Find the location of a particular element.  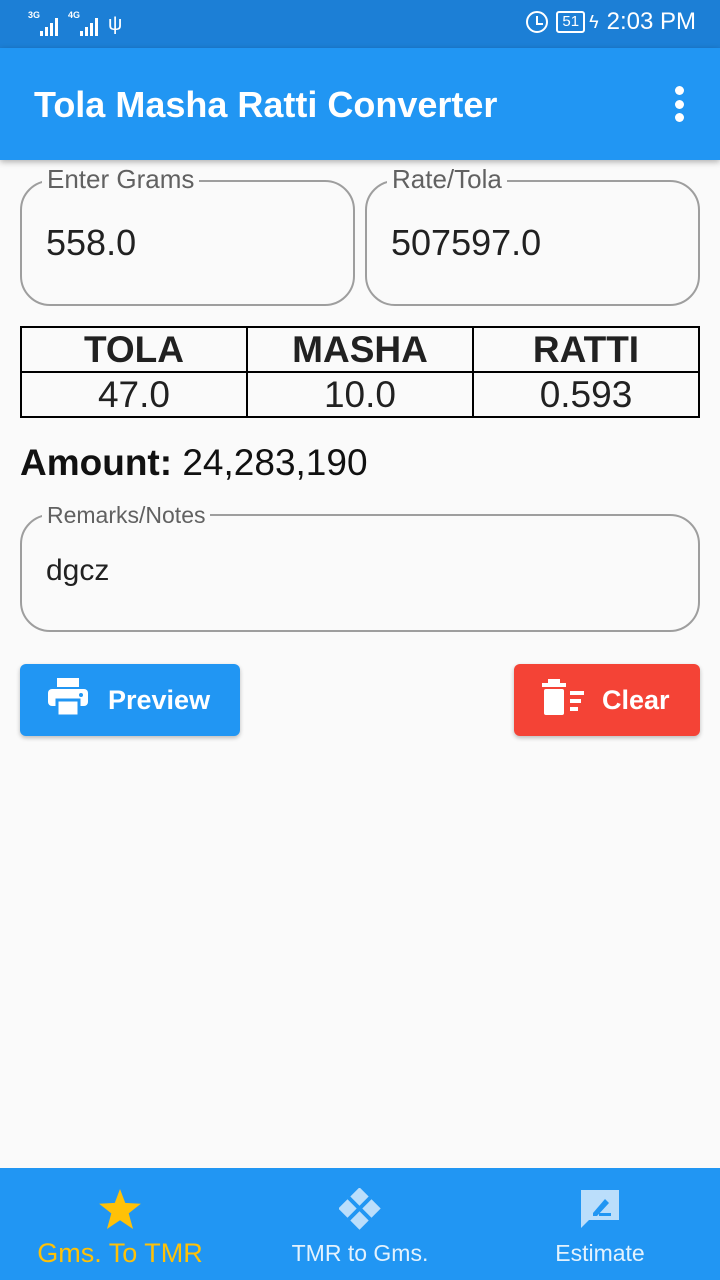

status-right: 51 ϟ 2:03 PM is located at coordinates (611, 22).